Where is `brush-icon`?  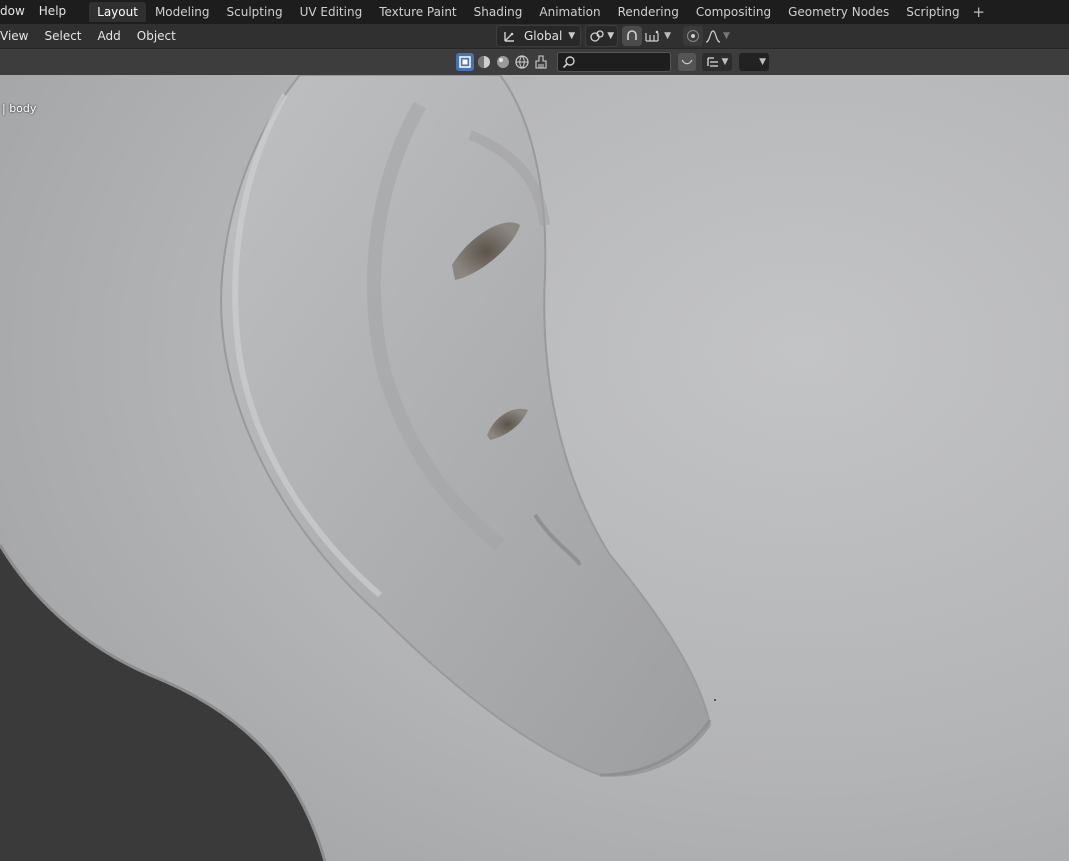
brush-icon is located at coordinates (541, 62).